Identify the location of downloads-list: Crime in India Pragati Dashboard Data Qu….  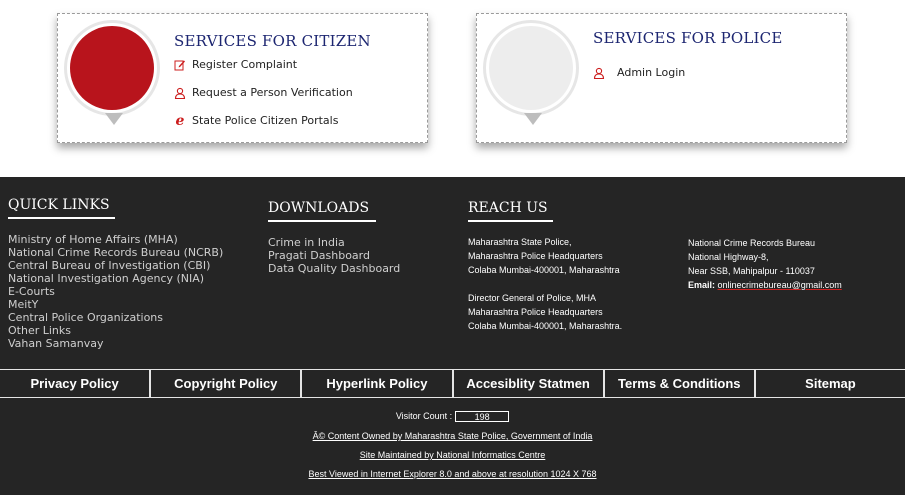
(334, 255).